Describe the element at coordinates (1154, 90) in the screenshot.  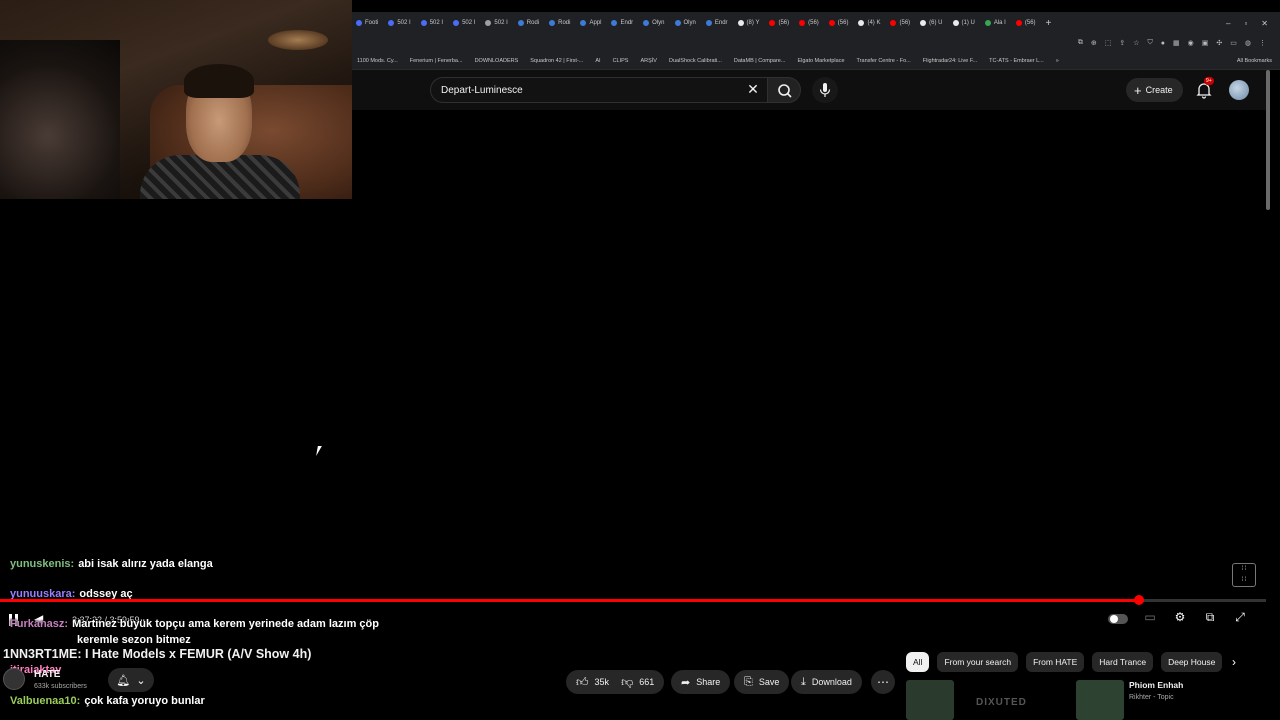
I see `create-button: + Create` at that location.